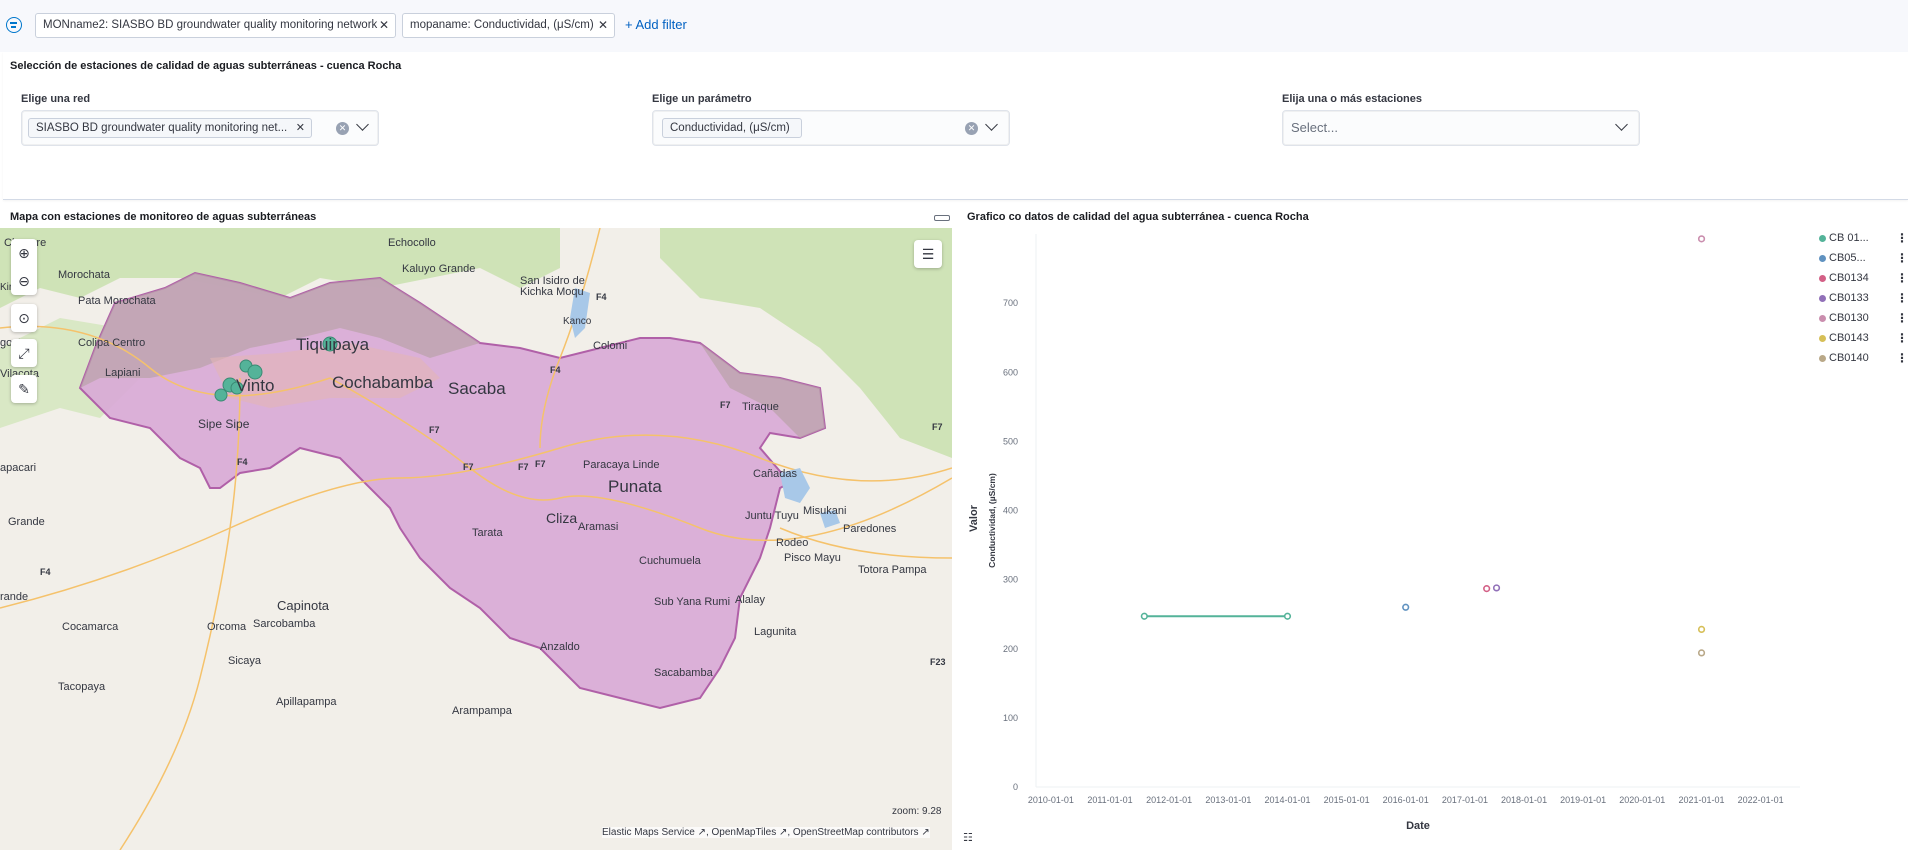  Describe the element at coordinates (245, 661) in the screenshot. I see `map-place-label: Sicaya` at that location.